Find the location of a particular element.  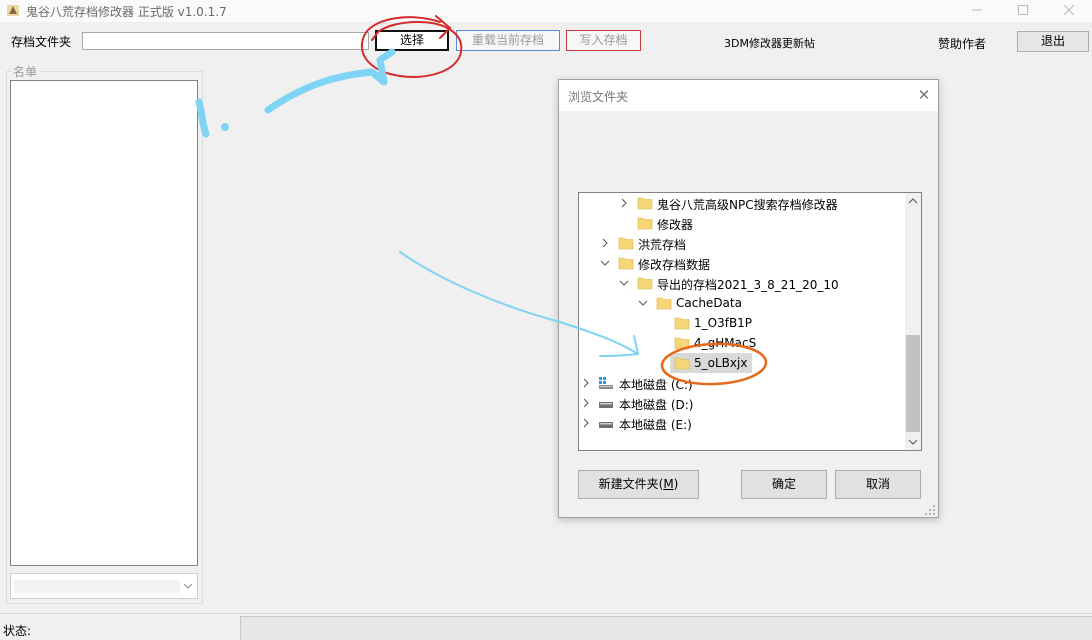

tree-item-label: 洪荒存档 is located at coordinates (662, 245).